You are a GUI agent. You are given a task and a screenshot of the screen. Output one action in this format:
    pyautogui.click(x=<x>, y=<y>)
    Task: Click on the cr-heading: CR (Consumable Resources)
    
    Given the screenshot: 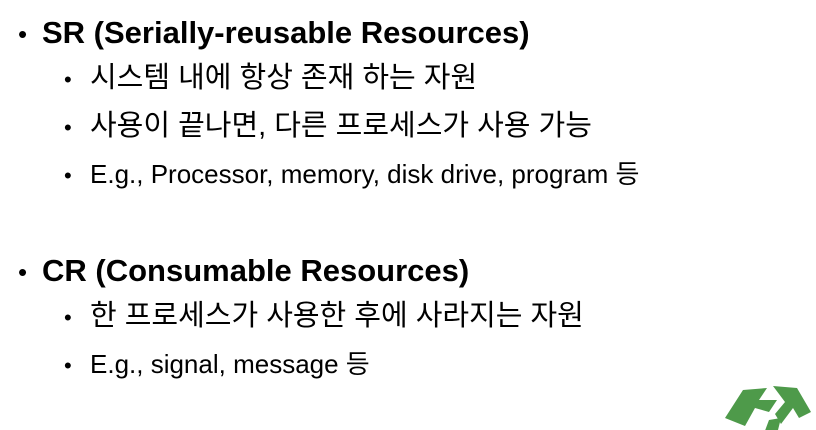 What is the action you would take?
    pyautogui.click(x=256, y=270)
    